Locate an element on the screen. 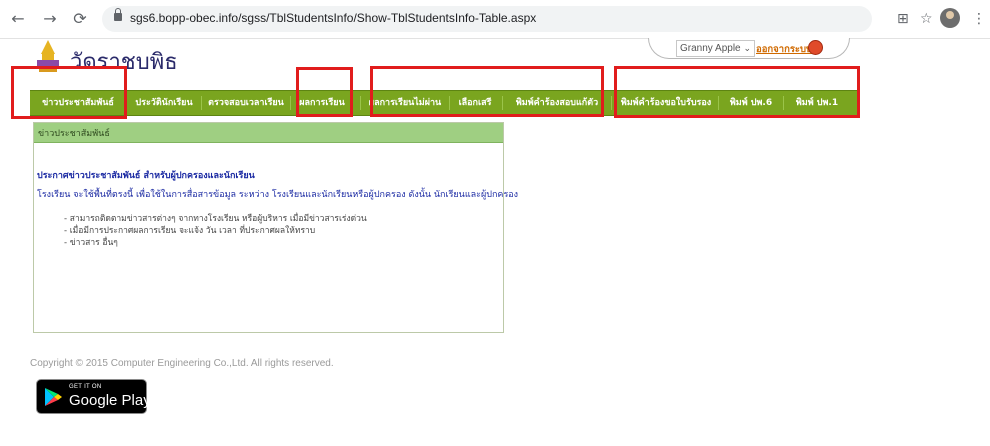 The height and width of the screenshot is (446, 990). google-play-big-text: Google Play is located at coordinates (110, 400).